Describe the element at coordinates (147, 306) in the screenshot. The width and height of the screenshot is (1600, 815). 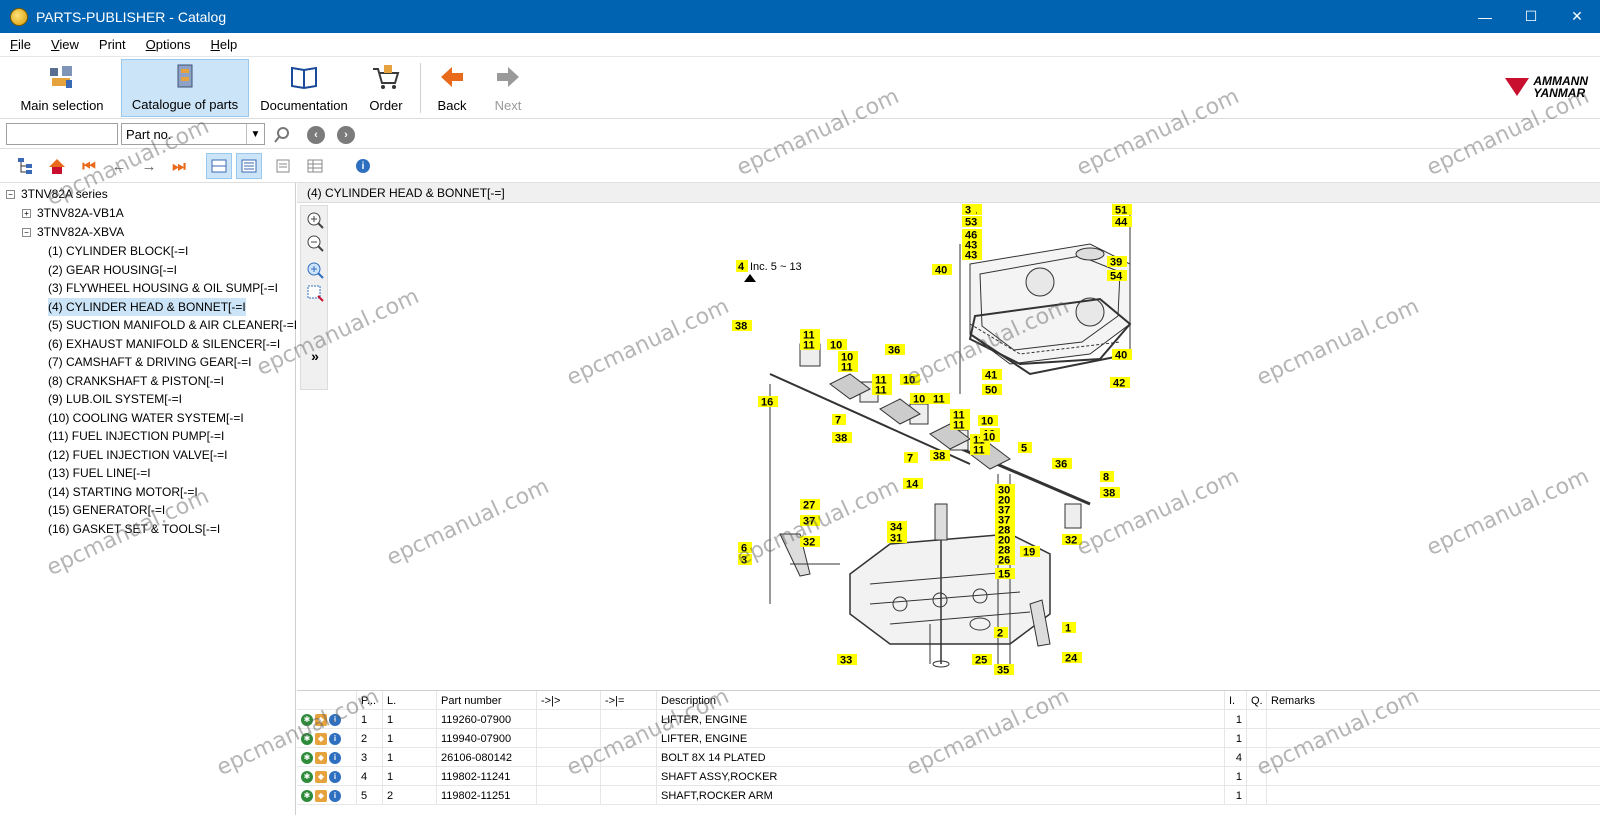
I see `tree-item: (4) CYLINDER HEAD & BONNET[-=I` at that location.